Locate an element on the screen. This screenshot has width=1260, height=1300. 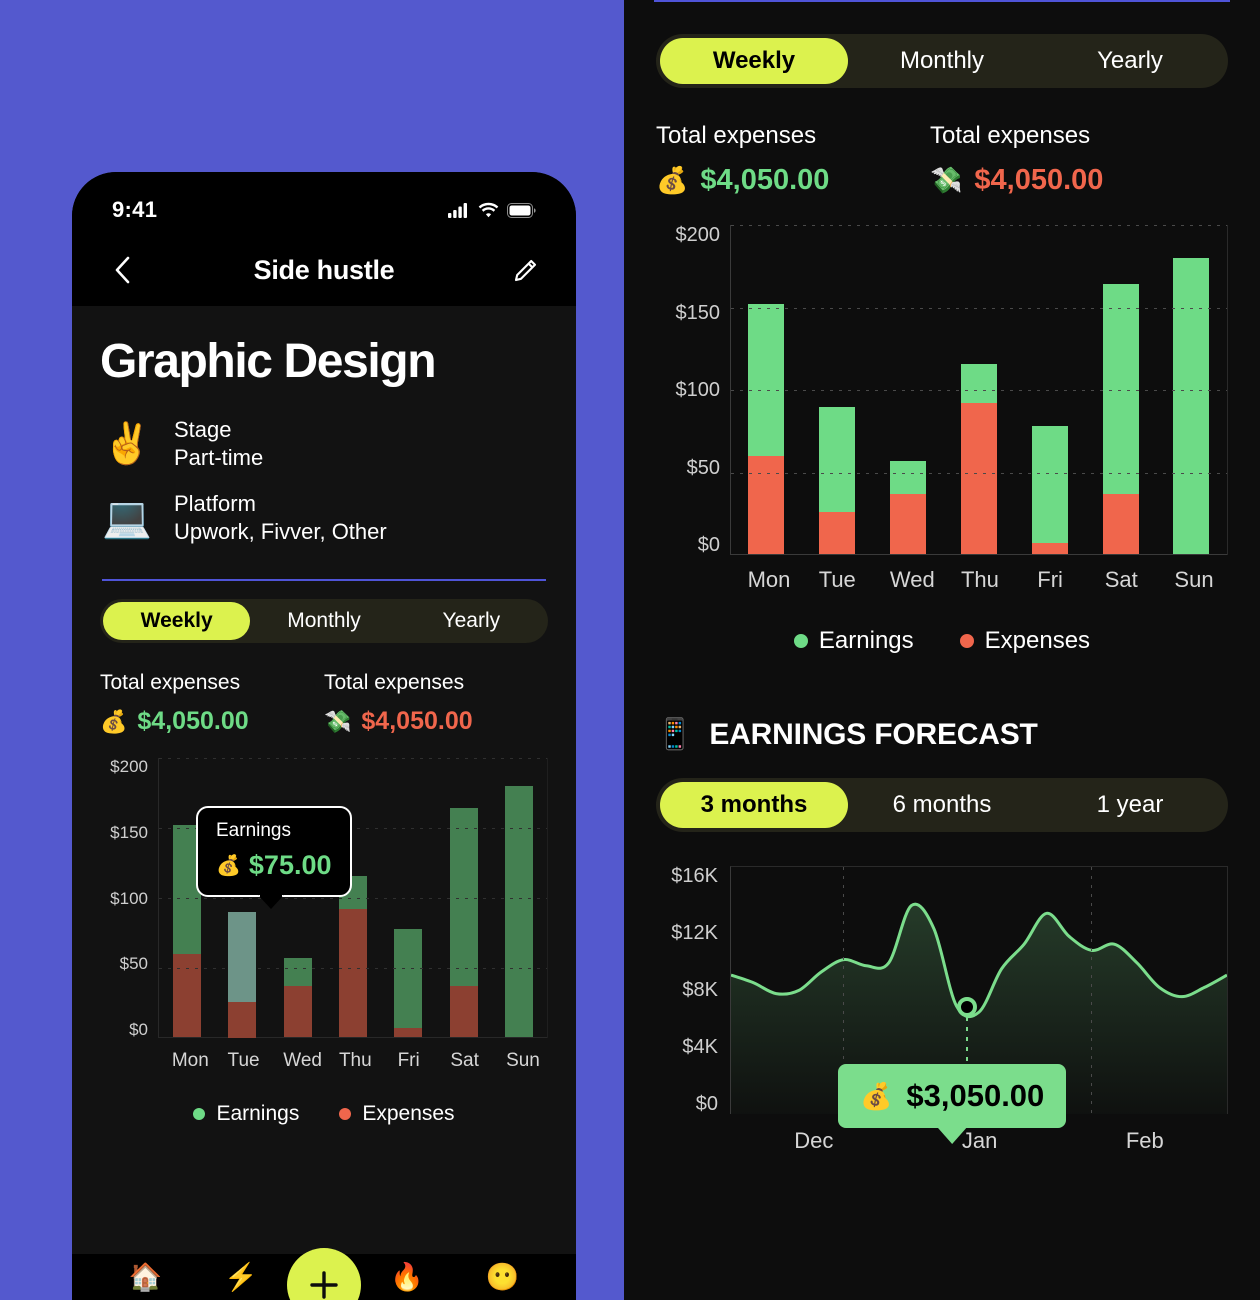
total-expenses-value: $4,050.00 is located at coordinates (417, 721).